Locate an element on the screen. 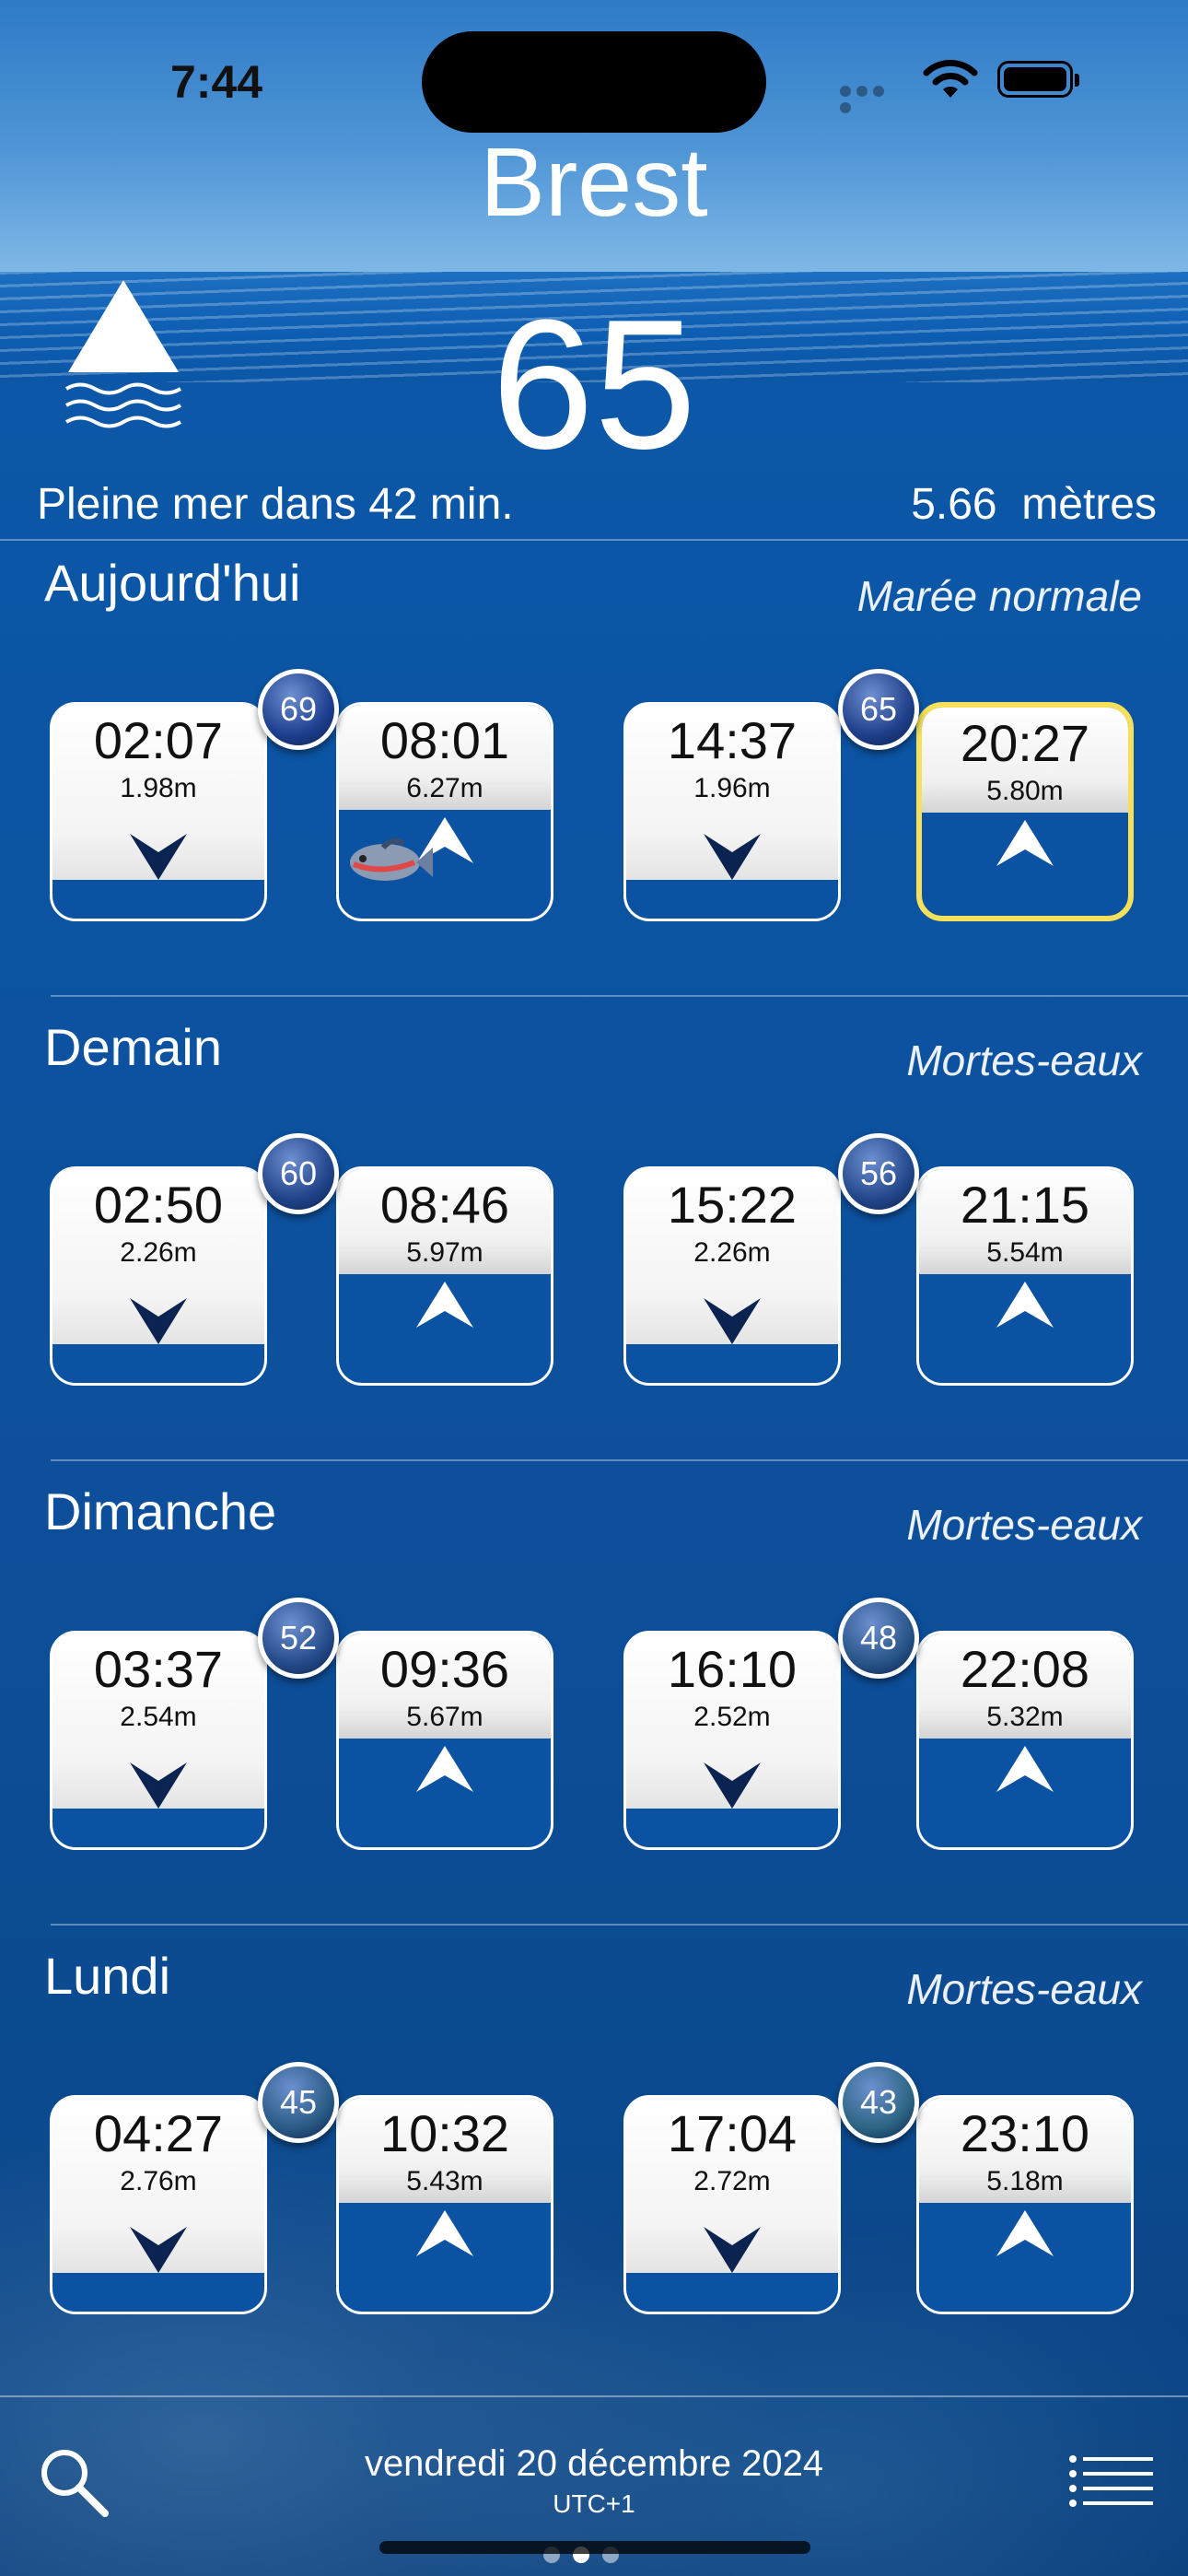  high-tide-card: 08:46 5.97m is located at coordinates (444, 1276).